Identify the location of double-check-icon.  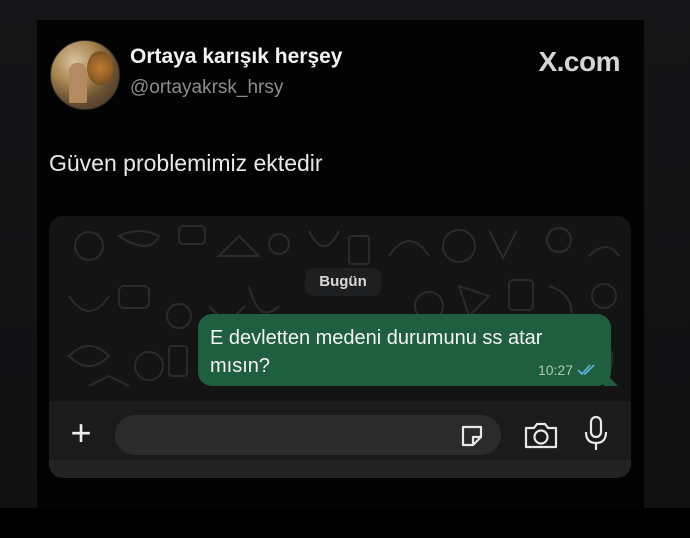
(586, 370).